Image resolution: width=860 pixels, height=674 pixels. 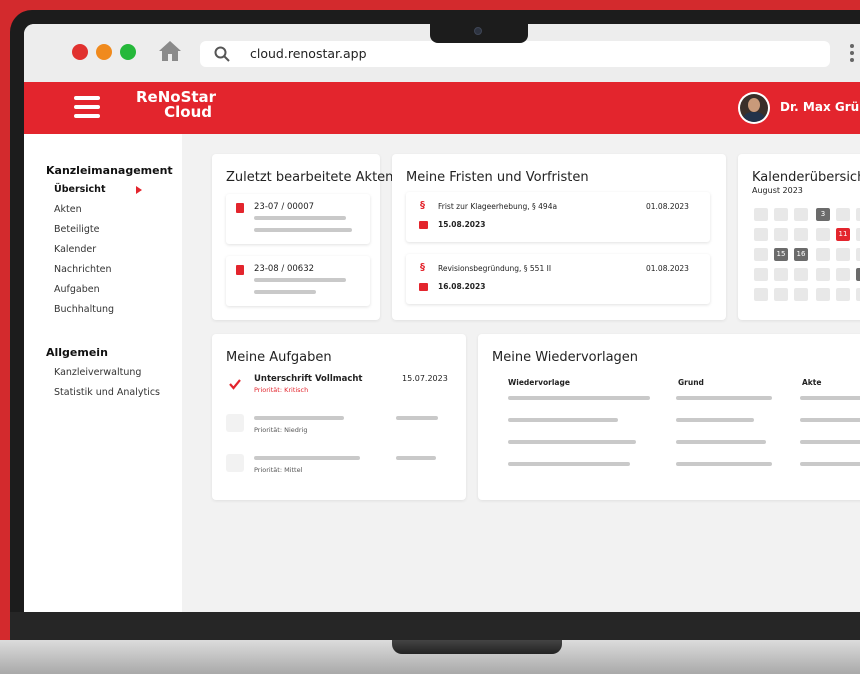 What do you see at coordinates (811, 382) in the screenshot?
I see `column-header: Akte` at bounding box center [811, 382].